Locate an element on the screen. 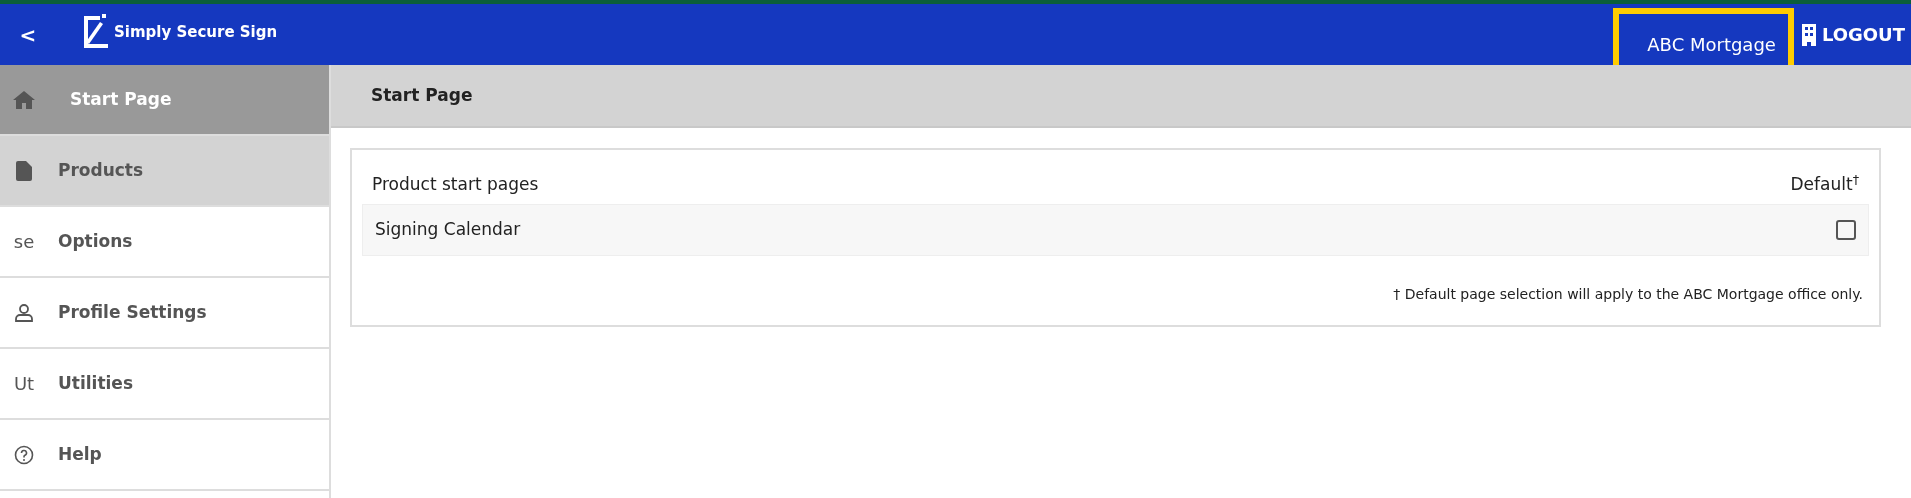 This screenshot has height=498, width=1911. column-header: Product start pages is located at coordinates (455, 184).